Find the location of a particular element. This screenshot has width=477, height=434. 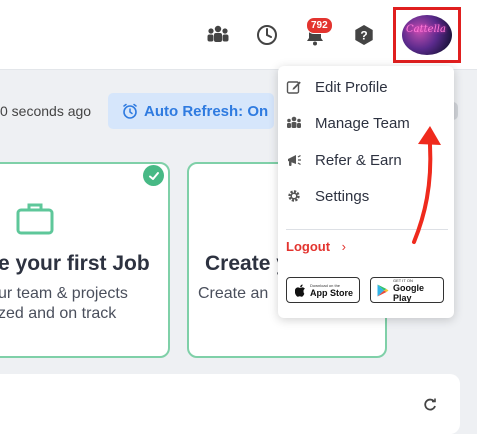

avatar-logo-text: Cattella is located at coordinates (426, 29).